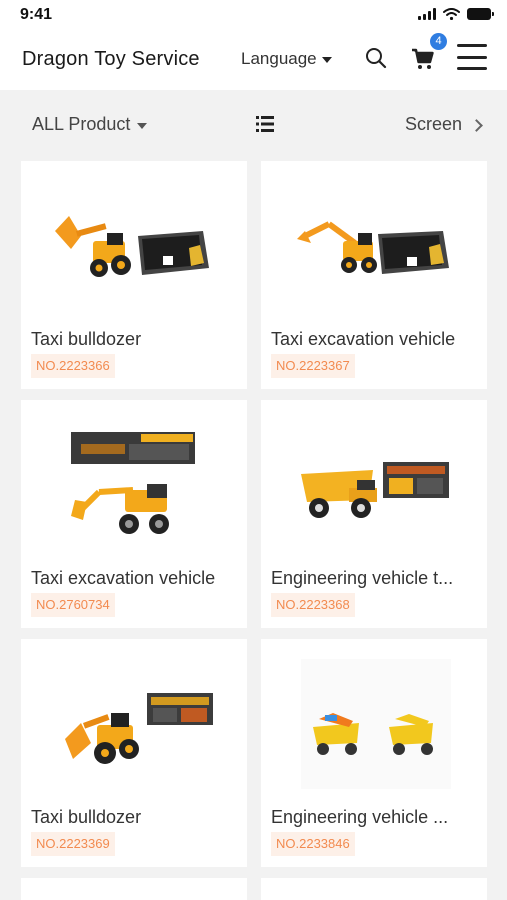  What do you see at coordinates (313, 605) in the screenshot?
I see `product-number-tag: NO.2223368` at bounding box center [313, 605].